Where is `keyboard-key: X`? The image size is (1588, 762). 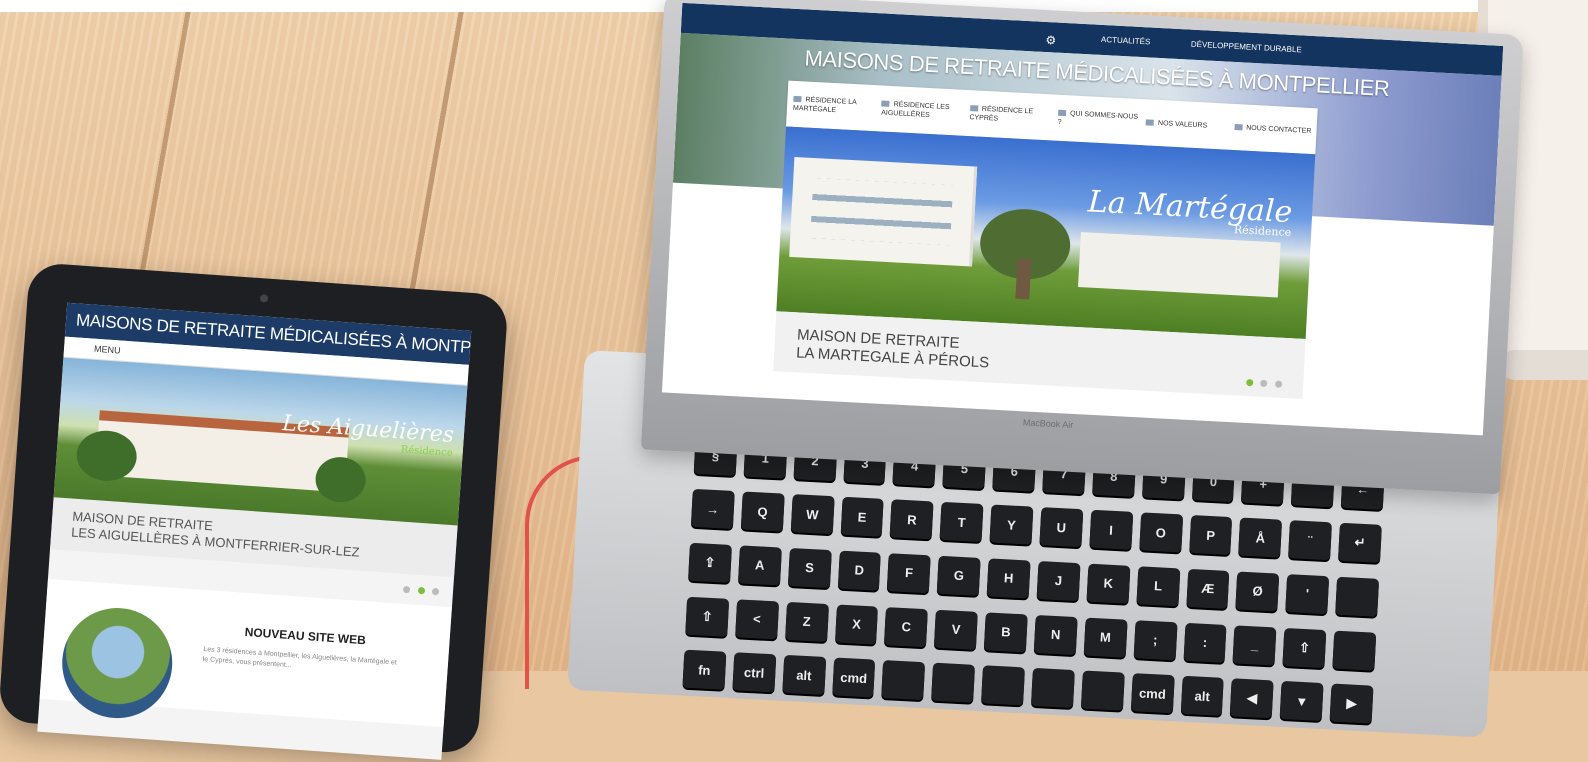
keyboard-key: X is located at coordinates (856, 624).